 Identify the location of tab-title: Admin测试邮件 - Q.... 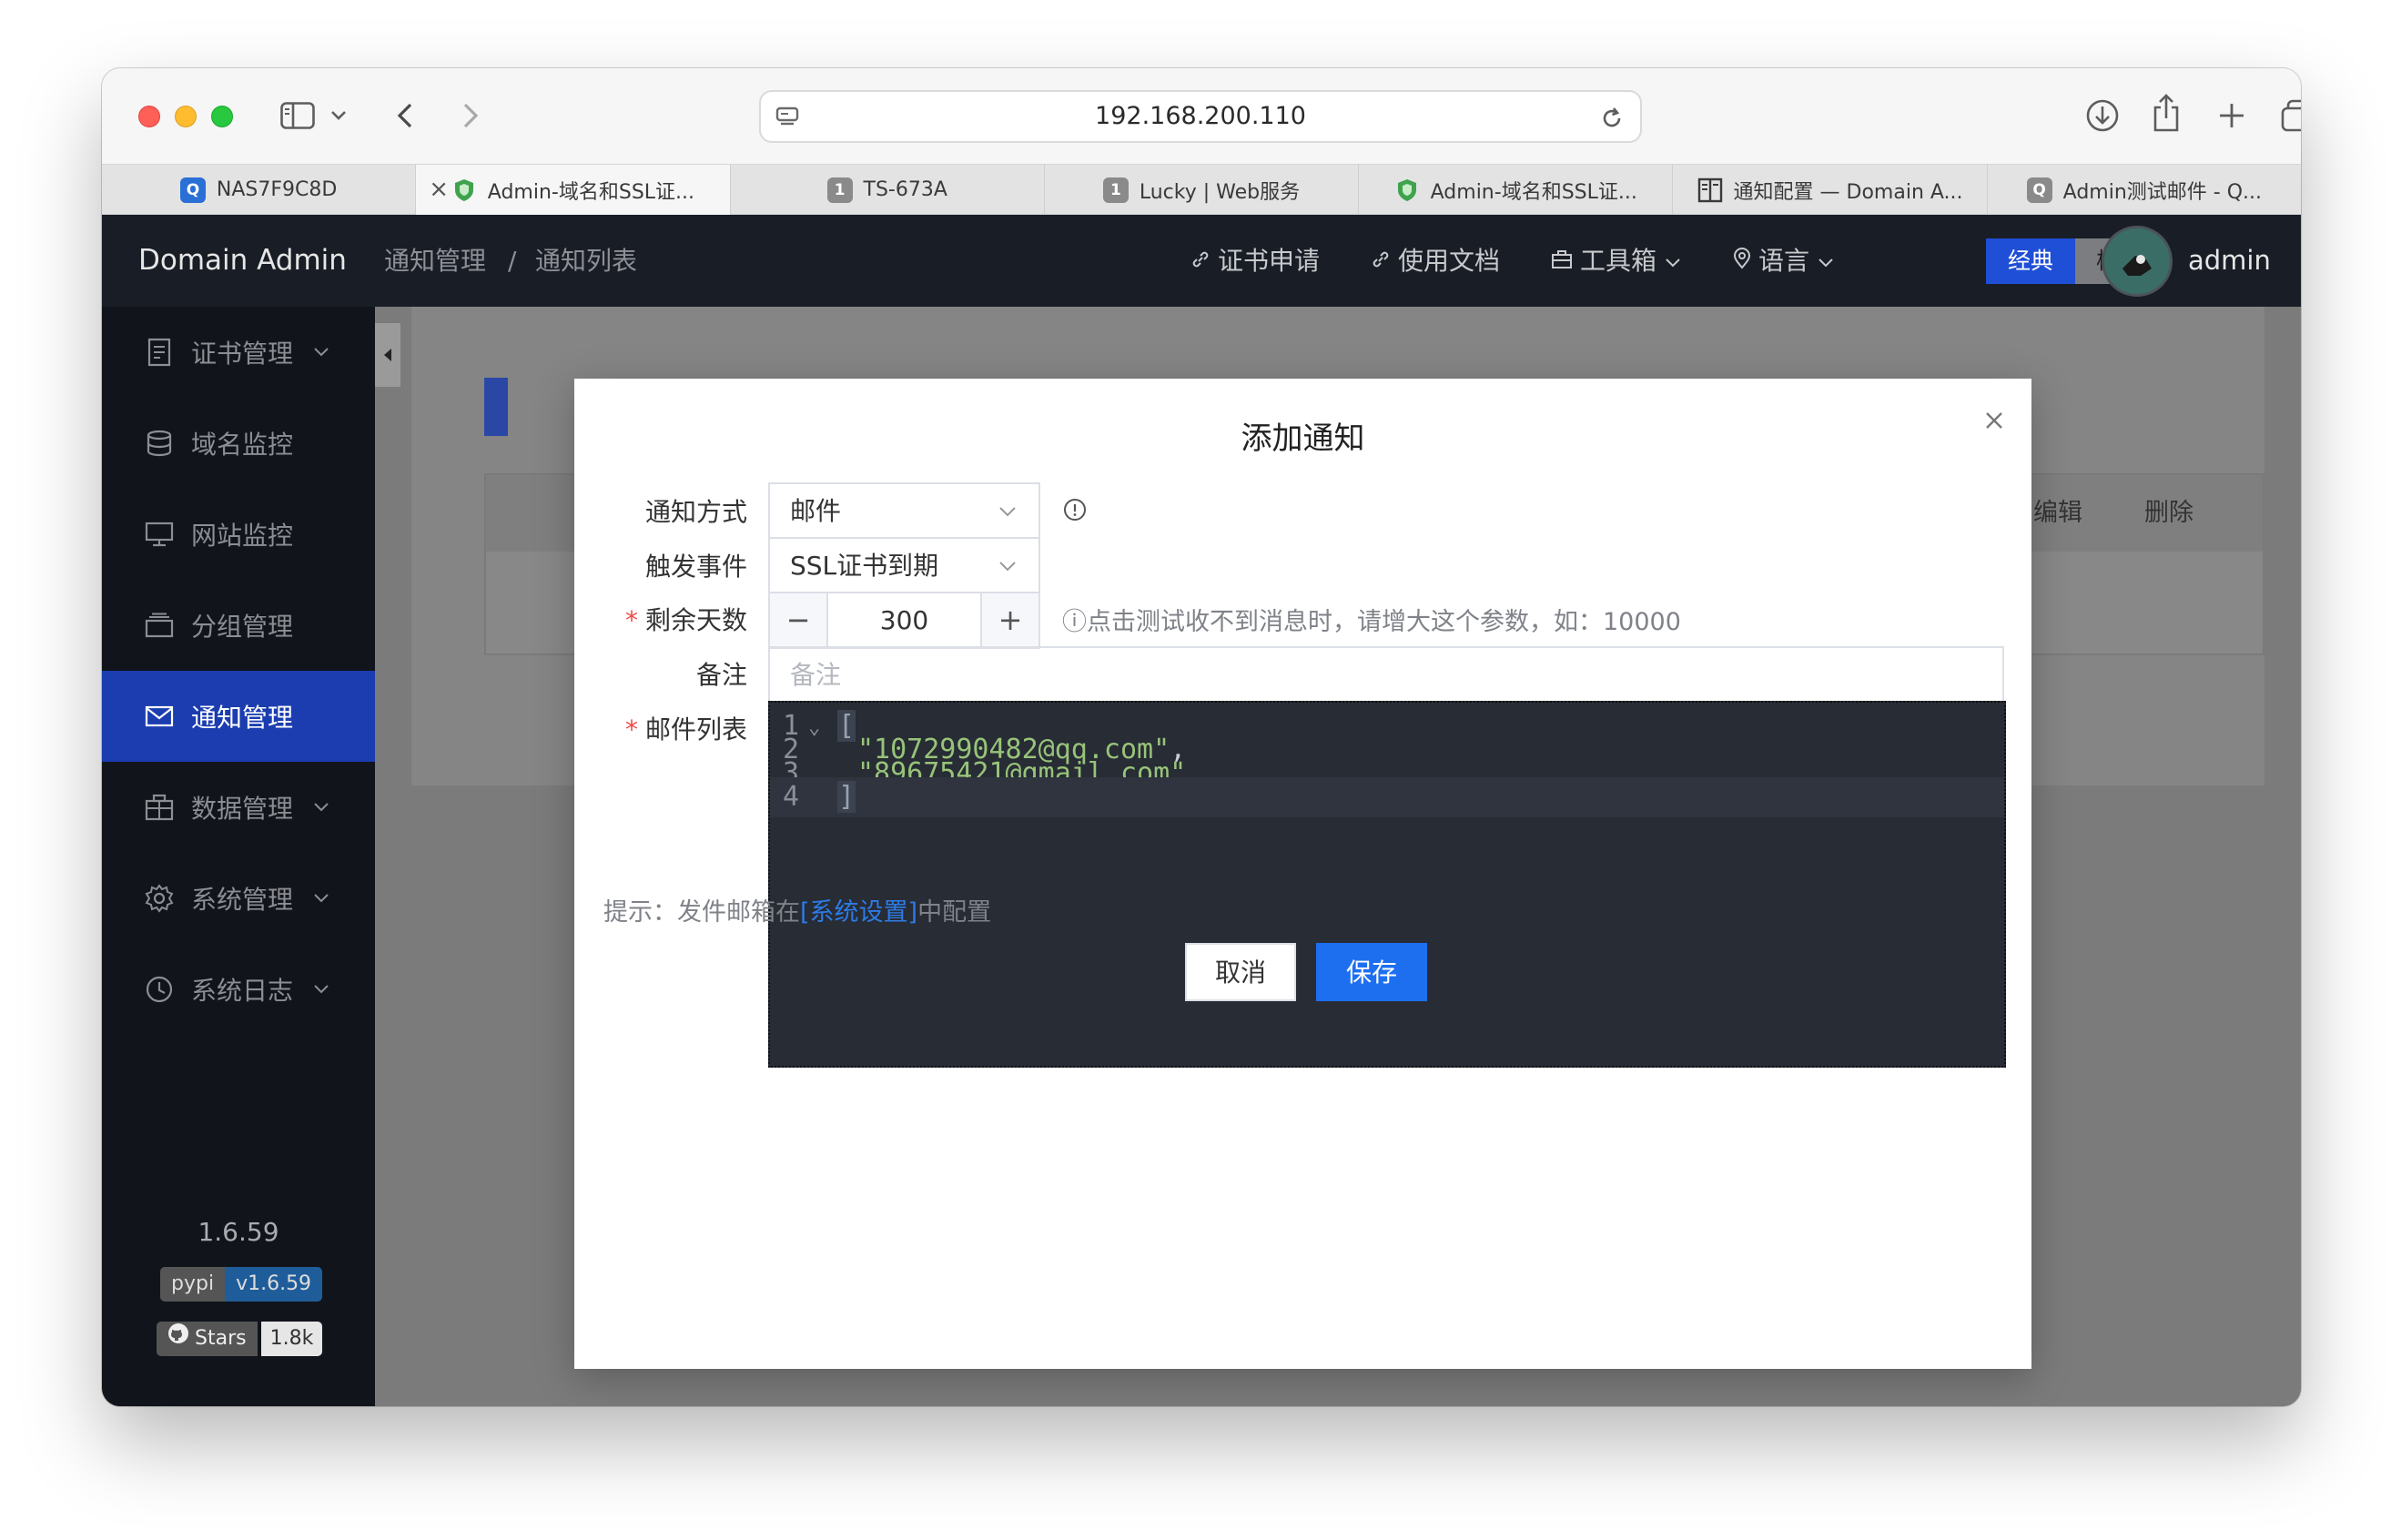
(2162, 192).